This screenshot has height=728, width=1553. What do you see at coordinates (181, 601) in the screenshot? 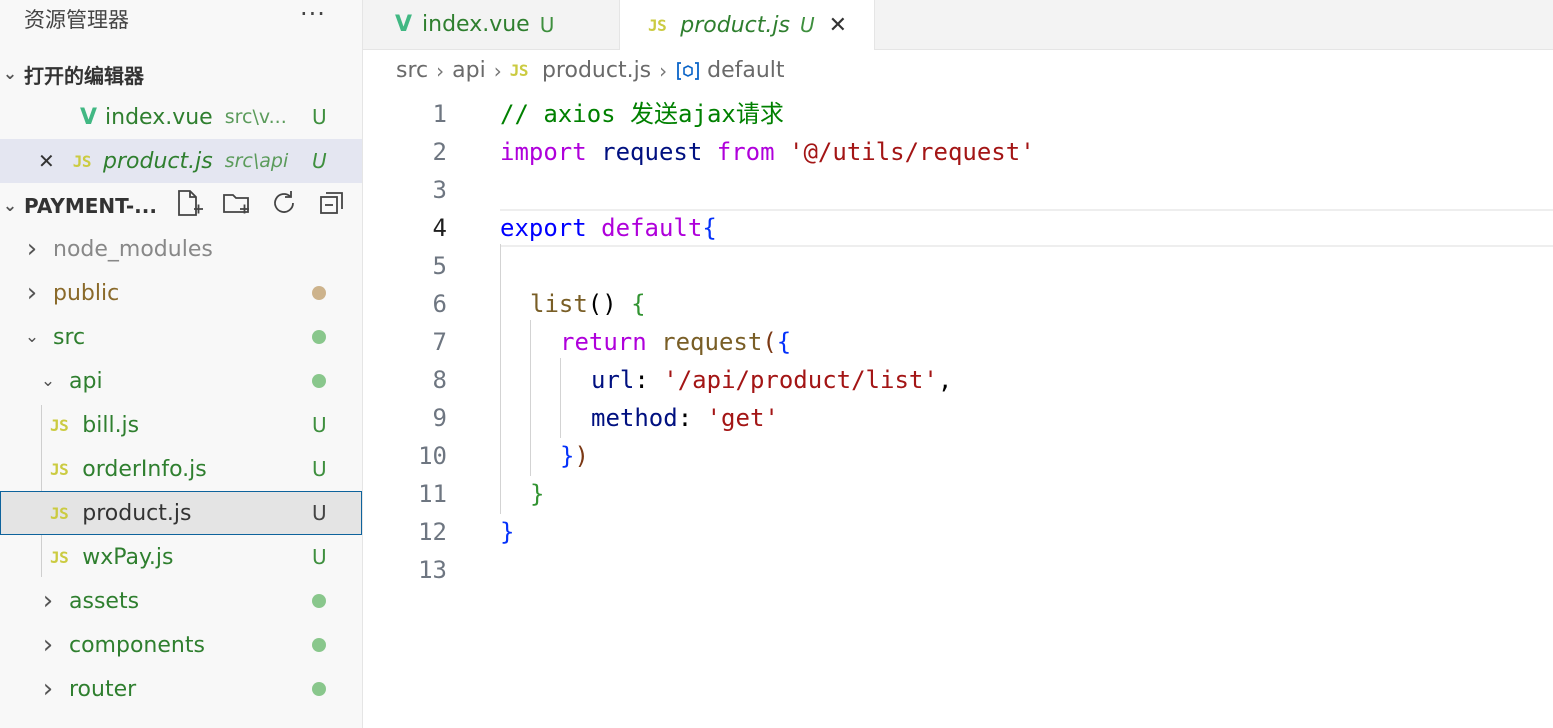
I see `tree-item-assets: › assets` at bounding box center [181, 601].